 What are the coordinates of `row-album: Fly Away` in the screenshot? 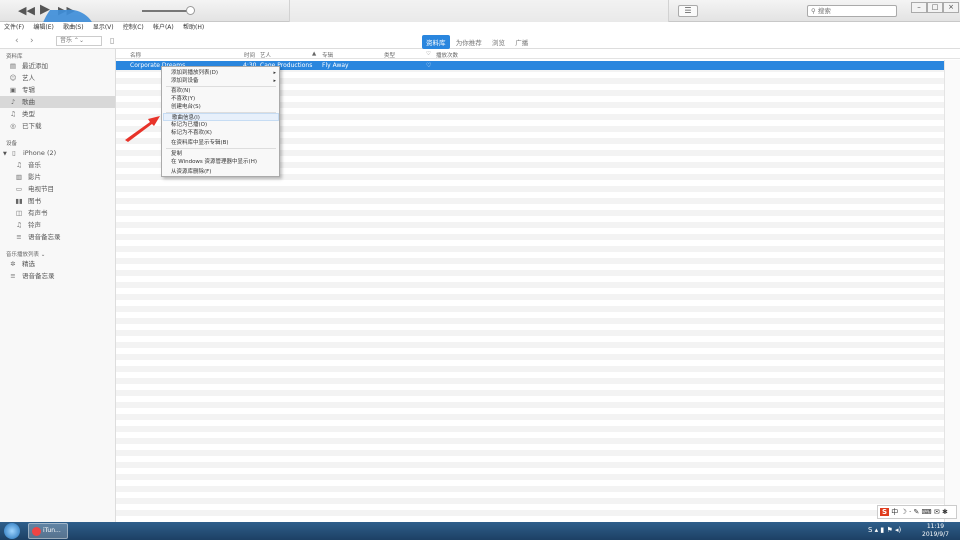 It's located at (335, 65).